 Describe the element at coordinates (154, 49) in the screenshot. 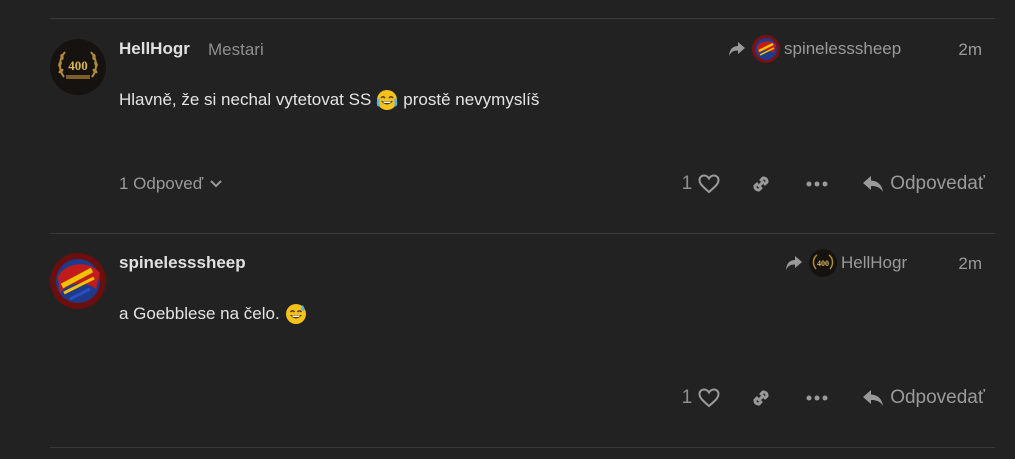

I see `username: HellHogr` at that location.